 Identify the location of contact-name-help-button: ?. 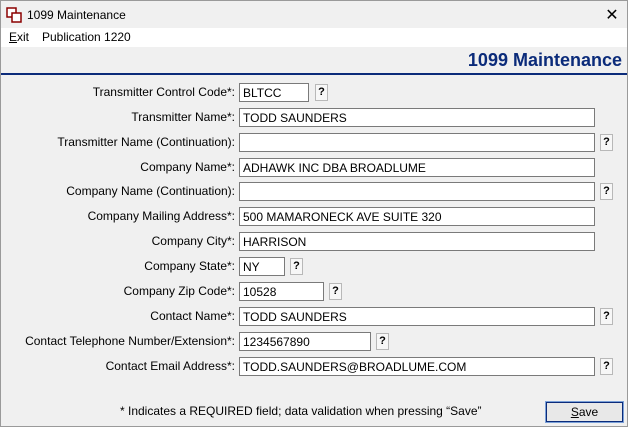
(606, 316).